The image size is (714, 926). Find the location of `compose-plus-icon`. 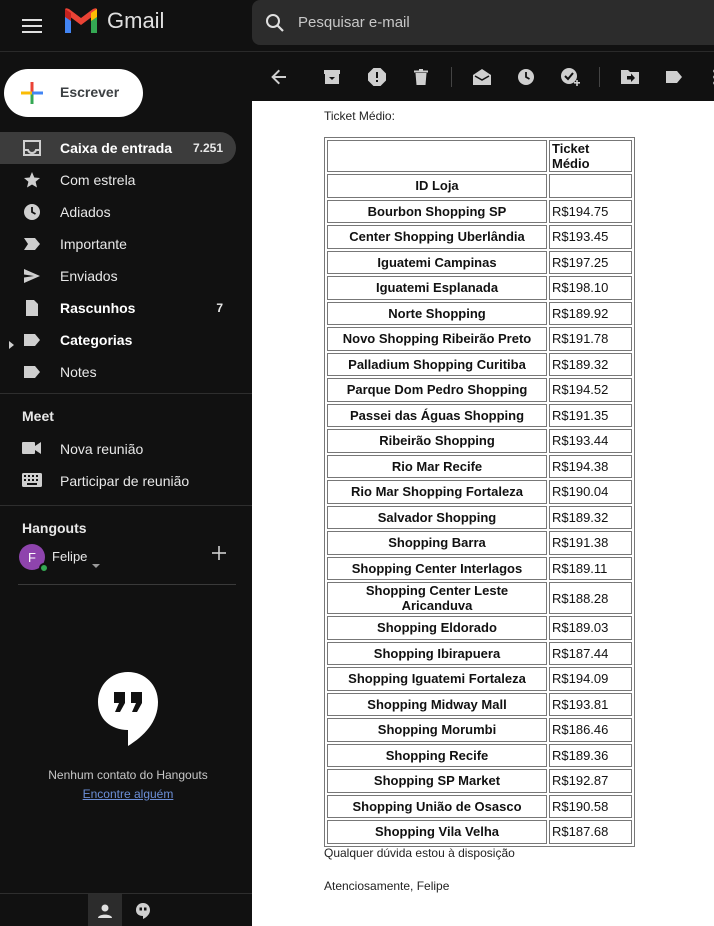

compose-plus-icon is located at coordinates (32, 93).